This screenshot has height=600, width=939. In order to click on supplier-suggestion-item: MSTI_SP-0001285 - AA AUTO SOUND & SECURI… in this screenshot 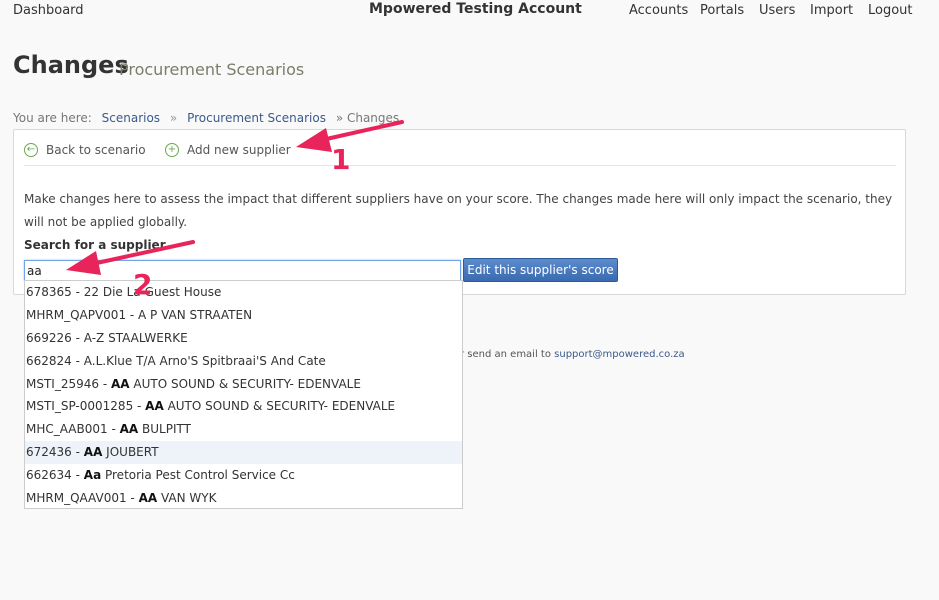, I will do `click(243, 406)`.